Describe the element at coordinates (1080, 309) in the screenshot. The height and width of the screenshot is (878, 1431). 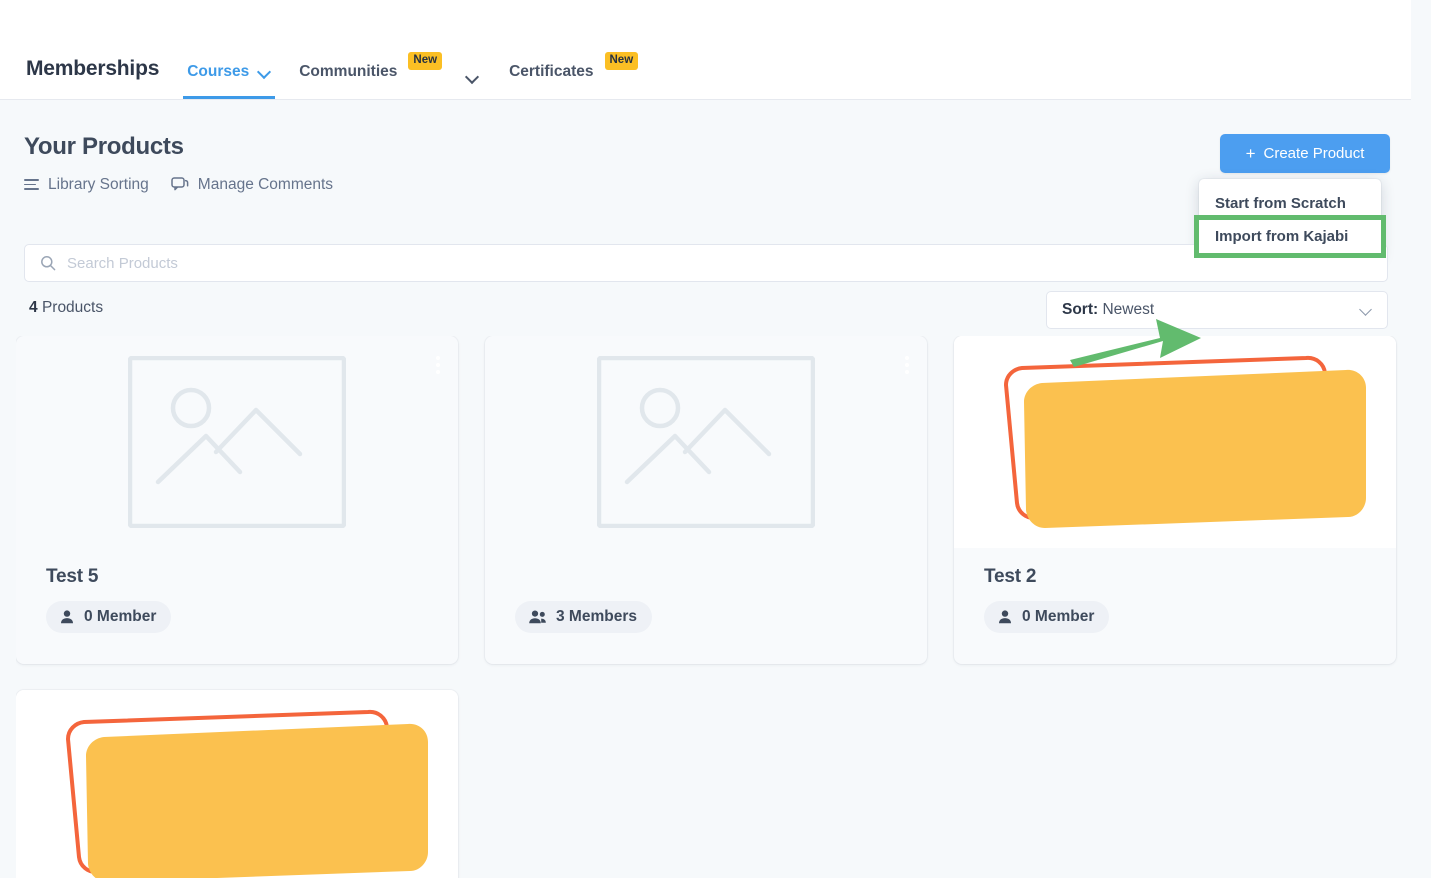
I see `sort-prefix: Sort:` at that location.